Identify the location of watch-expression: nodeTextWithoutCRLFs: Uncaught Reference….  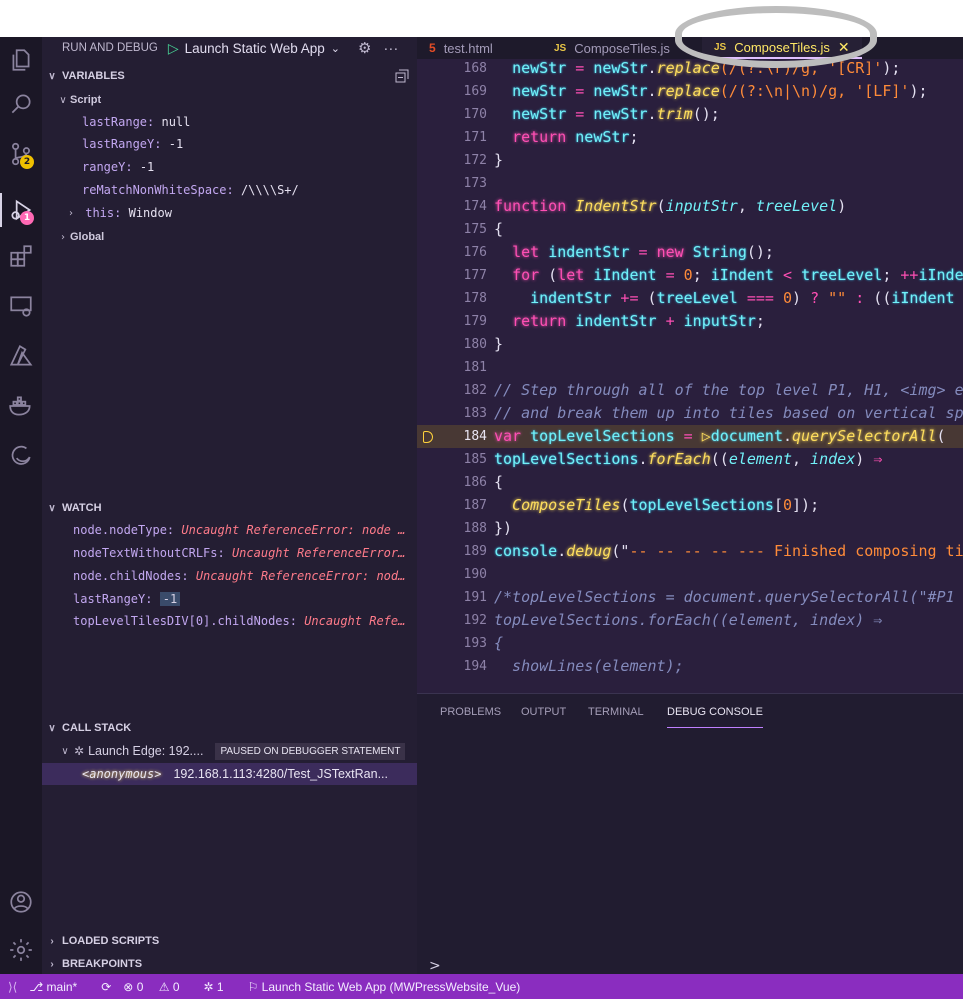
(245, 553).